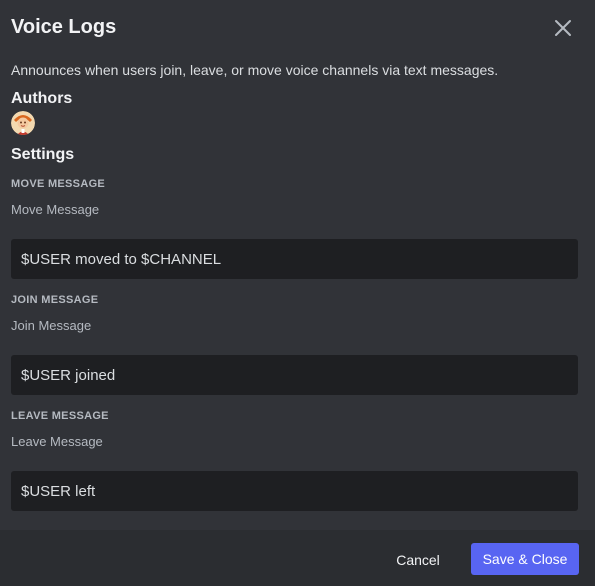  I want to click on authors-heading: Authors, so click(42, 98).